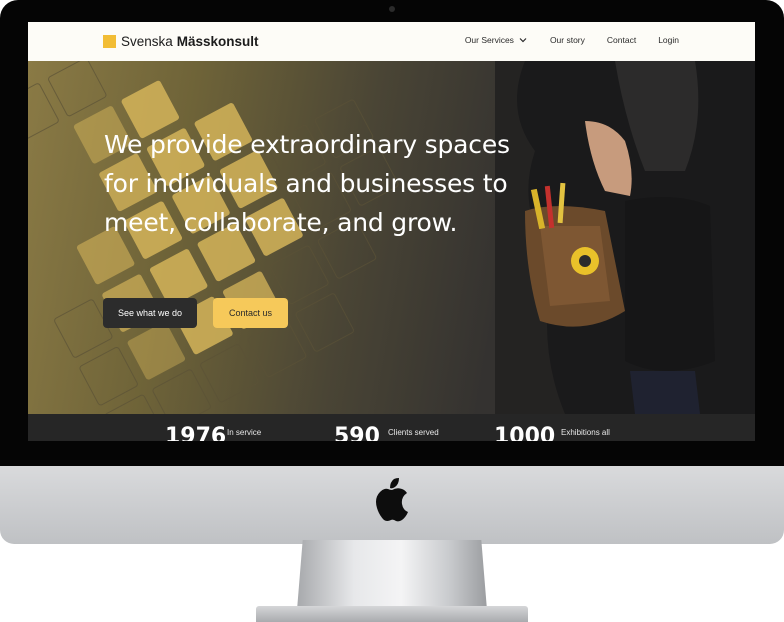  I want to click on nav-our-services: Our Services, so click(496, 40).